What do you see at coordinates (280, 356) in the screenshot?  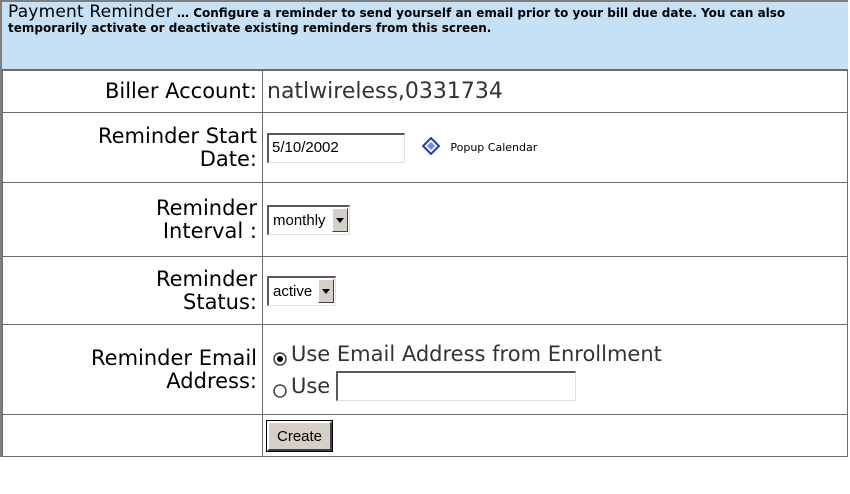 I see `radio-enrollment` at bounding box center [280, 356].